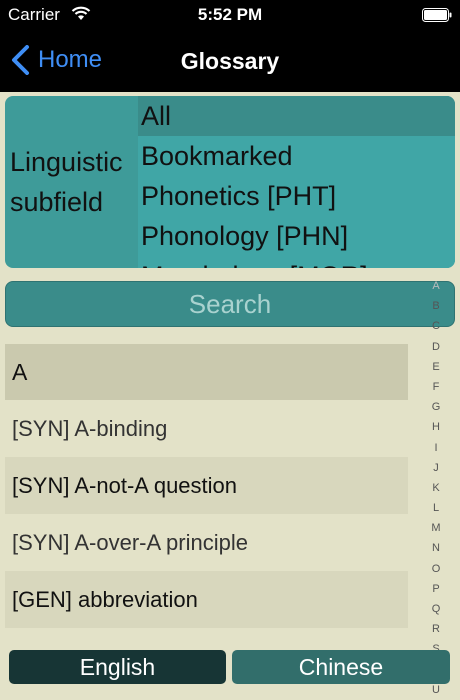 This screenshot has height=700, width=460. Describe the element at coordinates (206, 542) in the screenshot. I see `list-item: [SYN] A-over-A principle` at that location.